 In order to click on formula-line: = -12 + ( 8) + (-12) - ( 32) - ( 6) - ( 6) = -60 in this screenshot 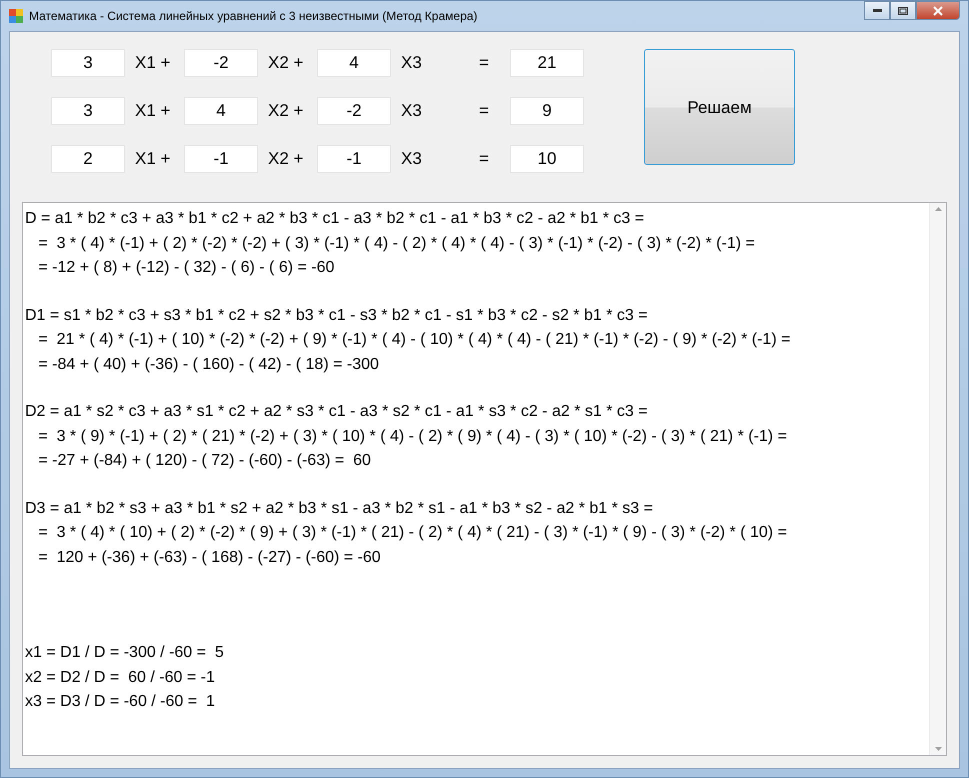, I will do `click(186, 268)`.